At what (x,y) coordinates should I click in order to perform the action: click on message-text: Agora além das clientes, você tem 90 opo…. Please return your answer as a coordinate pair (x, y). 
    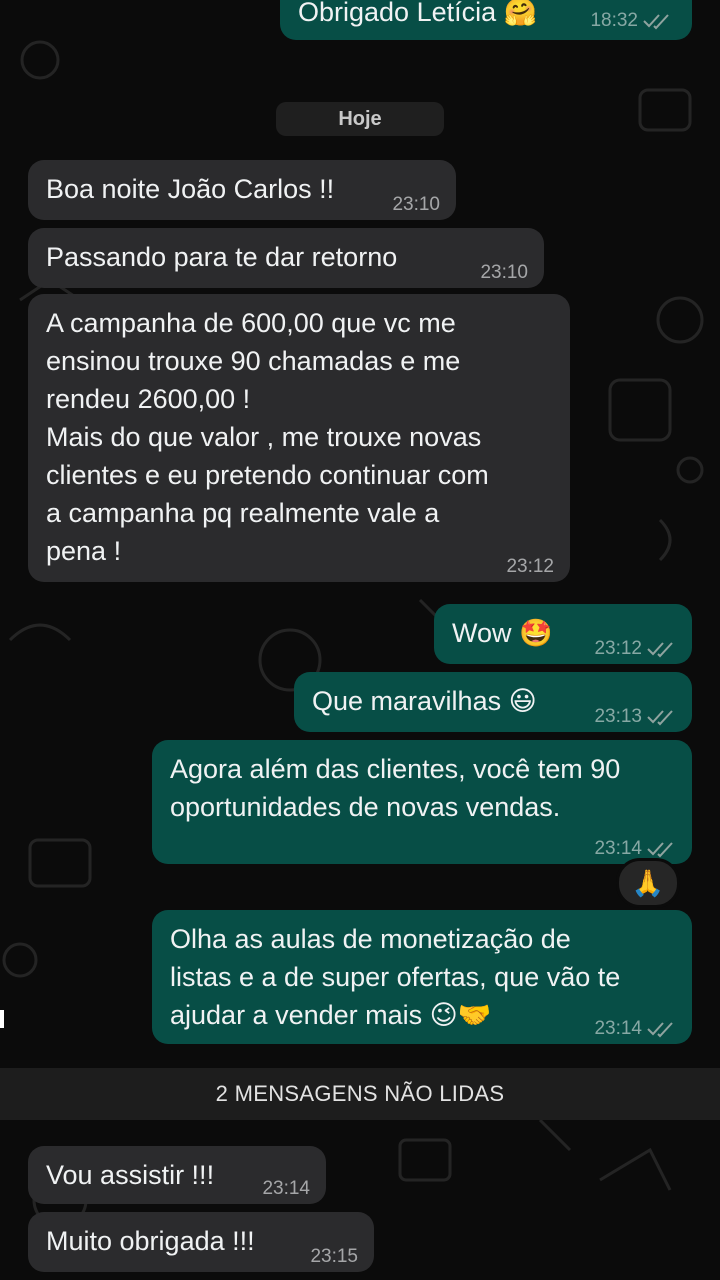
    Looking at the image, I should click on (395, 788).